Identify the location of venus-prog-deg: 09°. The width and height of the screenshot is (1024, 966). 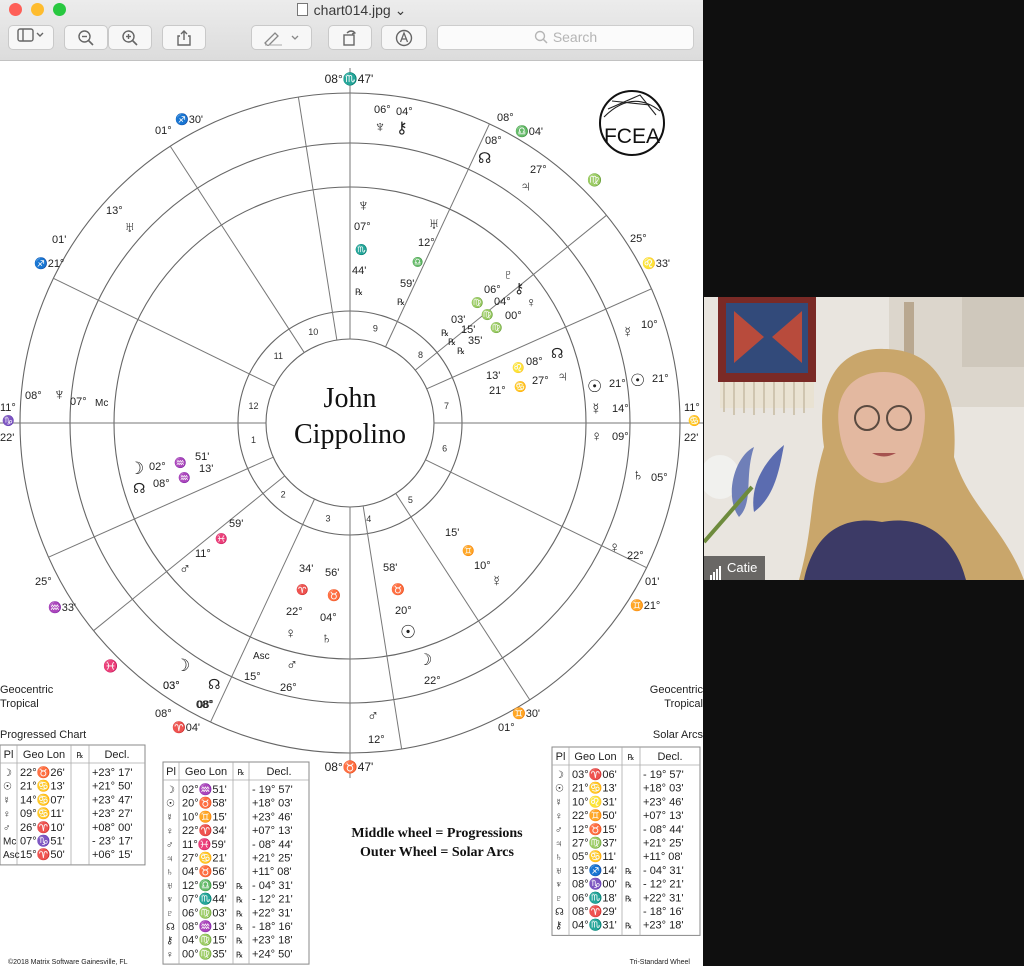
(620, 437).